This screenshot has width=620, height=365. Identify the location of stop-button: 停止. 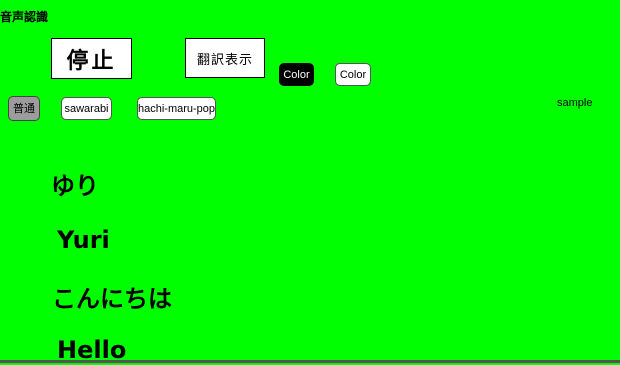
(91, 58).